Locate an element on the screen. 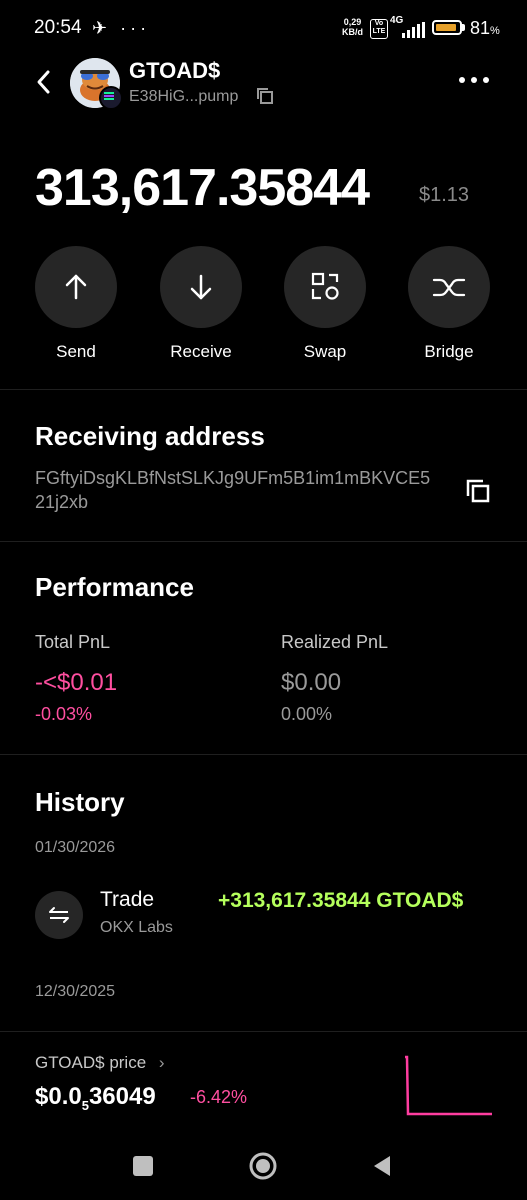 Image resolution: width=527 pixels, height=1200 pixels. arrow-up-icon is located at coordinates (76, 287).